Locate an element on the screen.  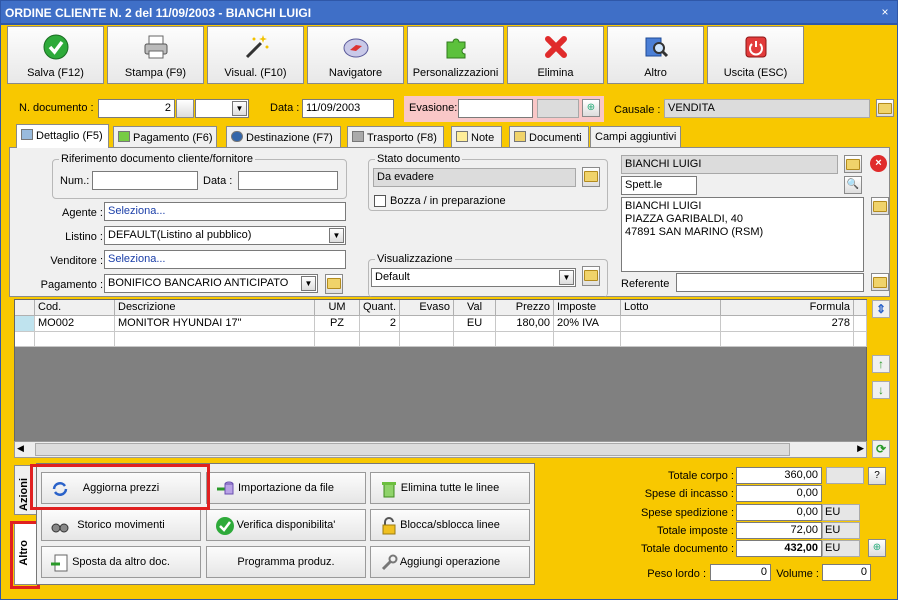
view-folder-button is located at coordinates (591, 276).